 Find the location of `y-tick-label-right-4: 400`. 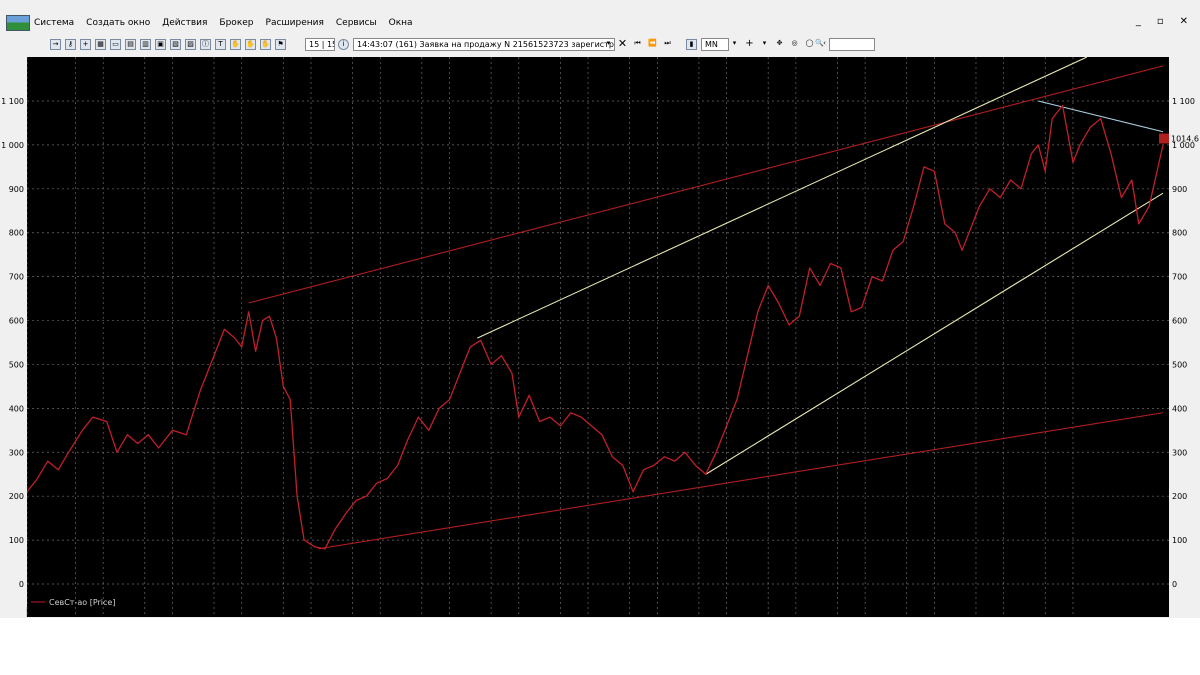

y-tick-label-right-4: 400 is located at coordinates (1179, 408).